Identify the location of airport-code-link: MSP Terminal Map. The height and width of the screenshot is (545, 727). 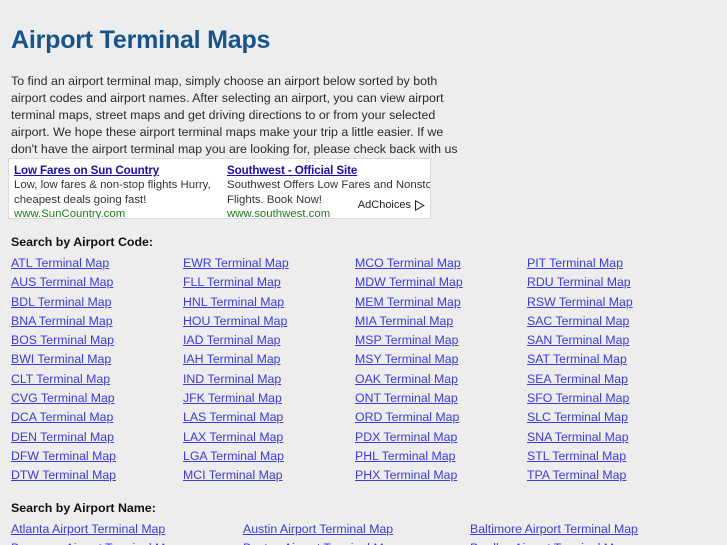
(440, 340).